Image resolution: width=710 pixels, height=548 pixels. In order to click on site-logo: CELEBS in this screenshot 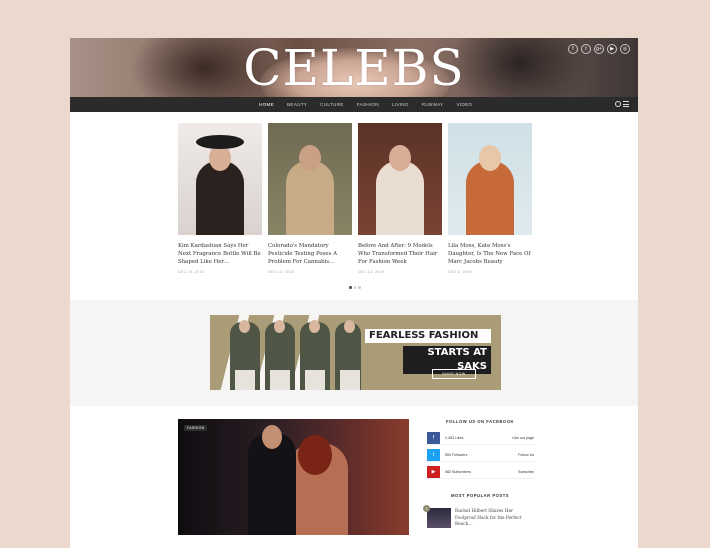, I will do `click(354, 68)`.